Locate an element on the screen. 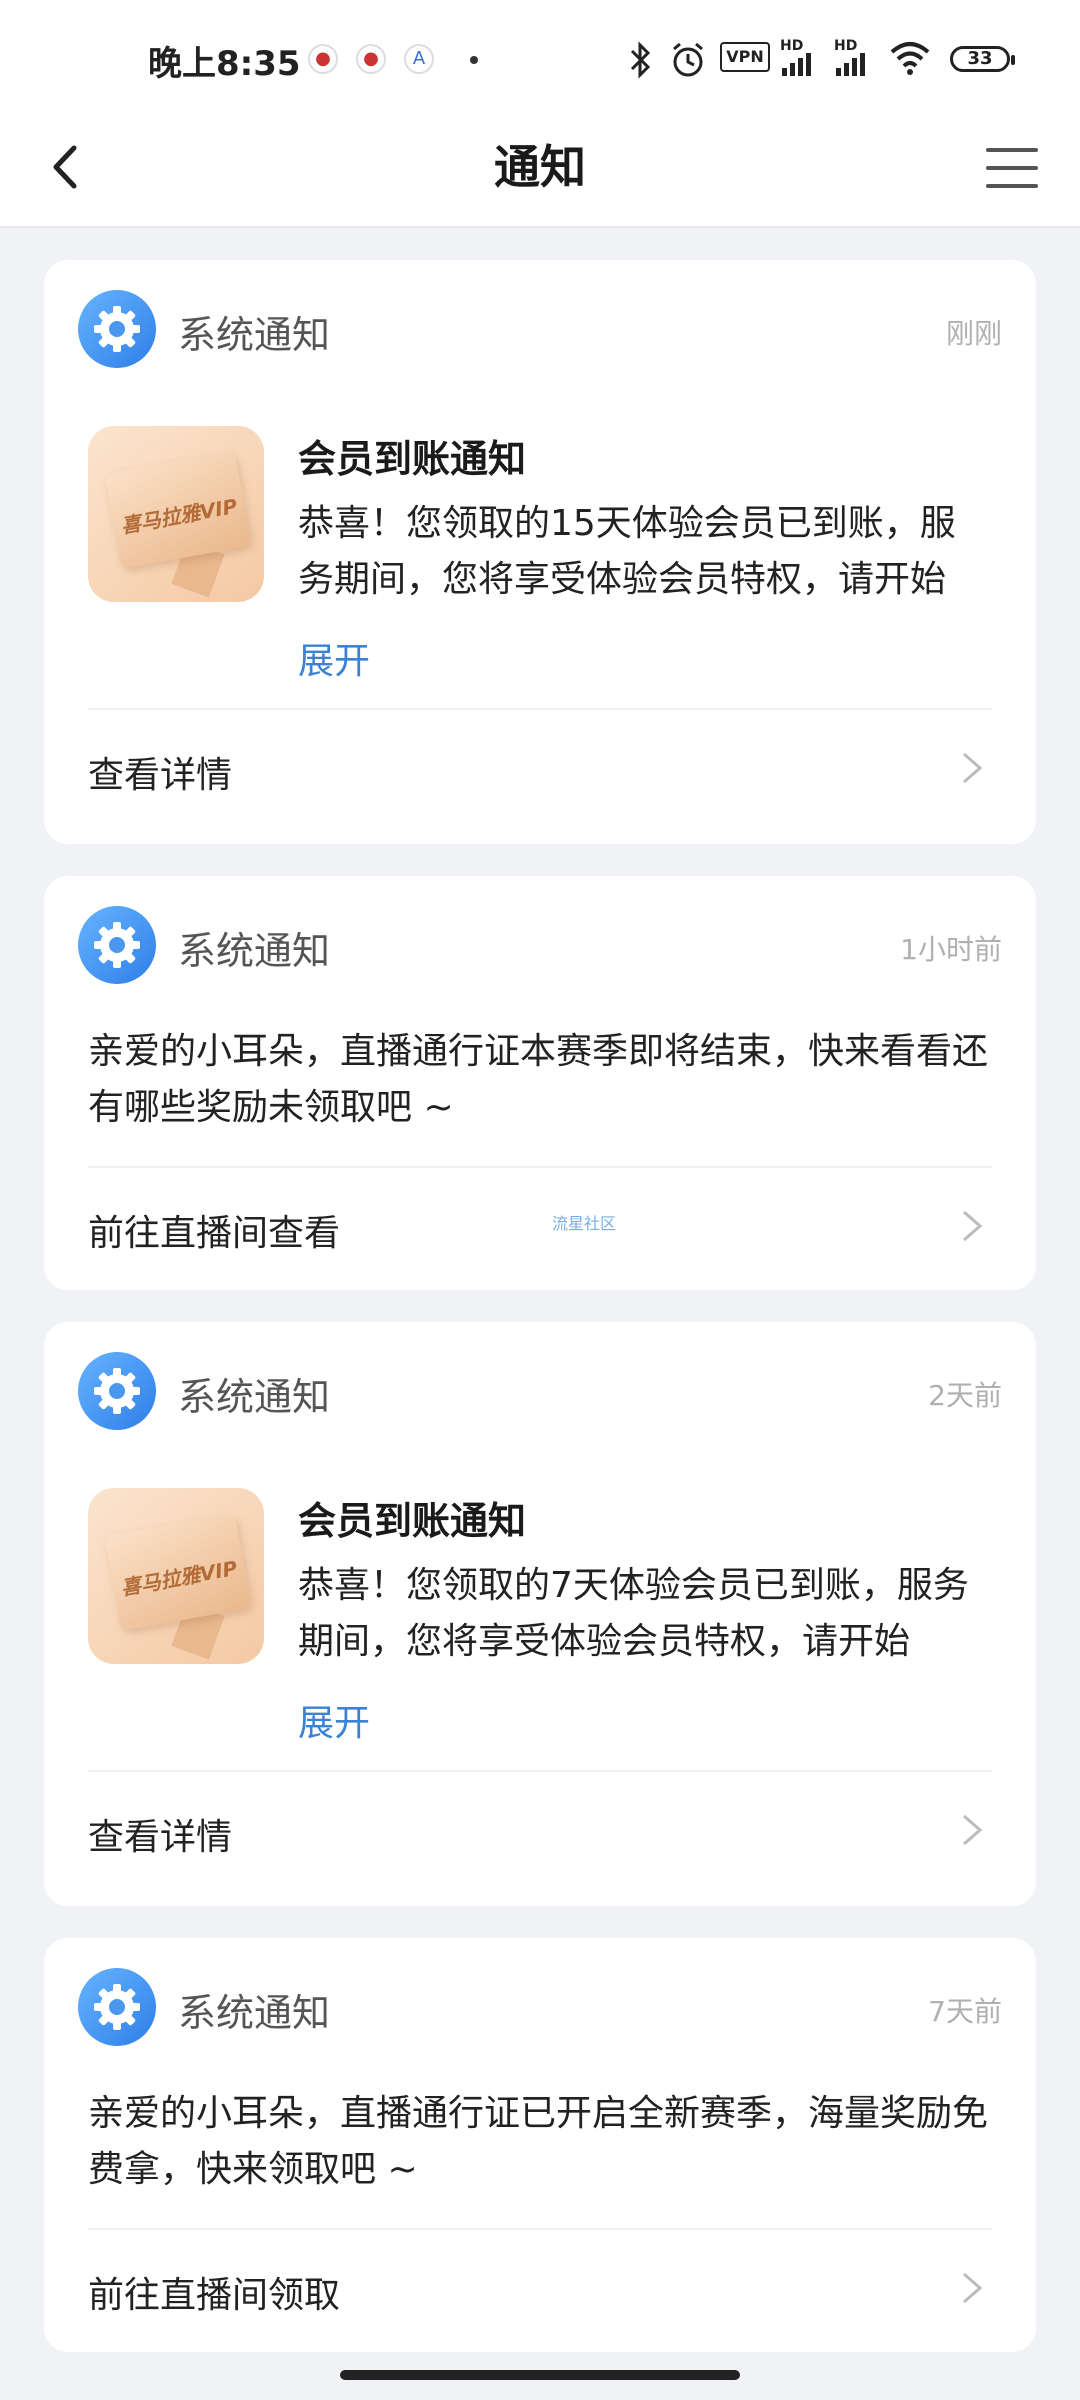 The image size is (1080, 2400). card-header: 系统通知 刚刚 is located at coordinates (540, 329).